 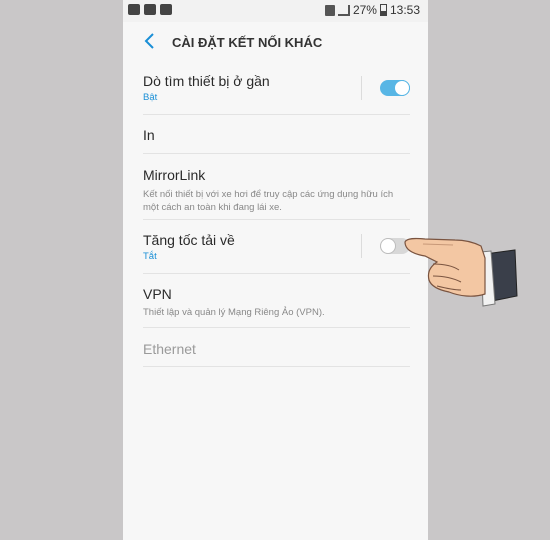 What do you see at coordinates (247, 42) in the screenshot?
I see `page-title: CÀI ĐẶT KẾT NỐI KHÁC` at bounding box center [247, 42].